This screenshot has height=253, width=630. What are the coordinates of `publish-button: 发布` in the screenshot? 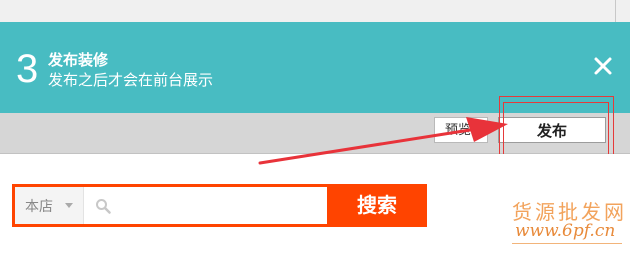 It's located at (552, 130).